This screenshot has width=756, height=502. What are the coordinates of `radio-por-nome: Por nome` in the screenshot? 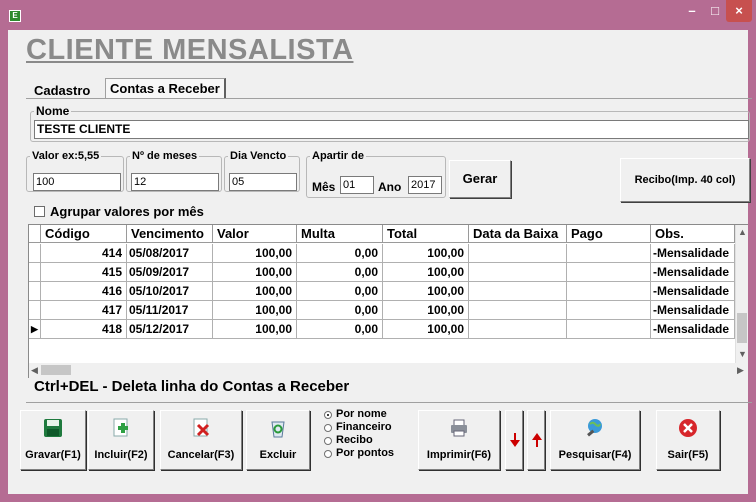 It's located at (367, 414).